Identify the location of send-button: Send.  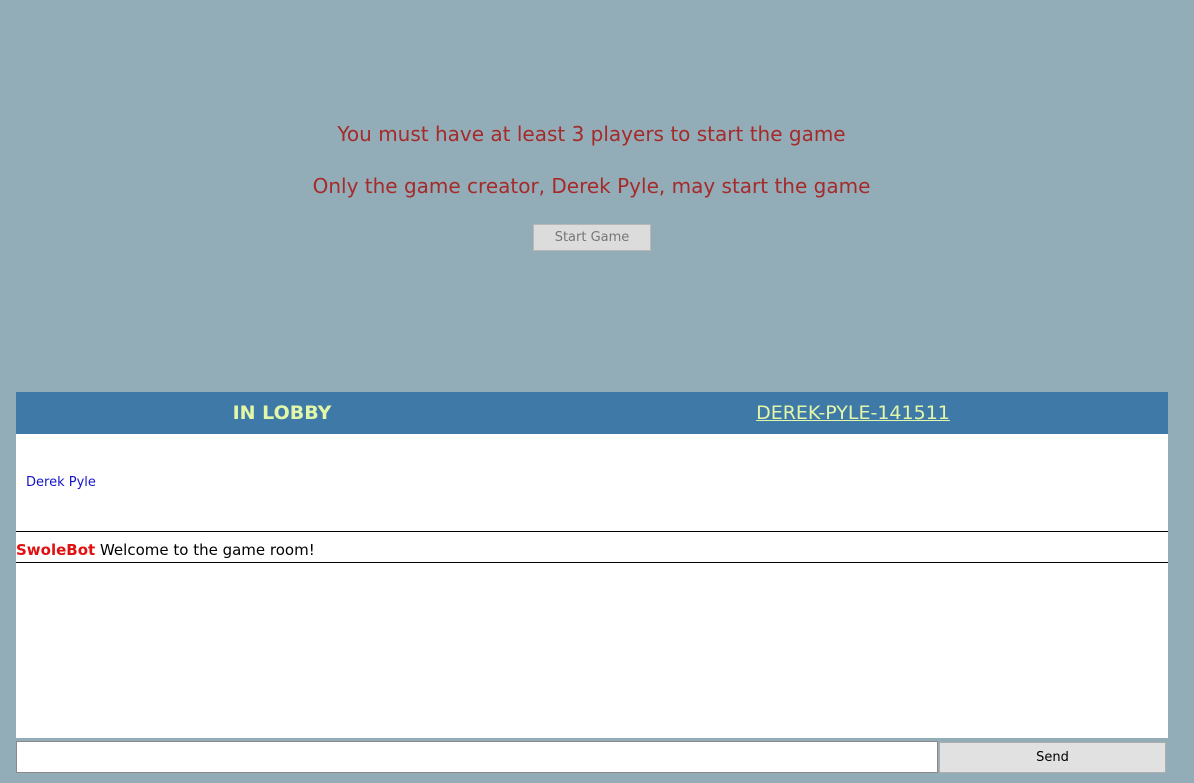
(1052, 757).